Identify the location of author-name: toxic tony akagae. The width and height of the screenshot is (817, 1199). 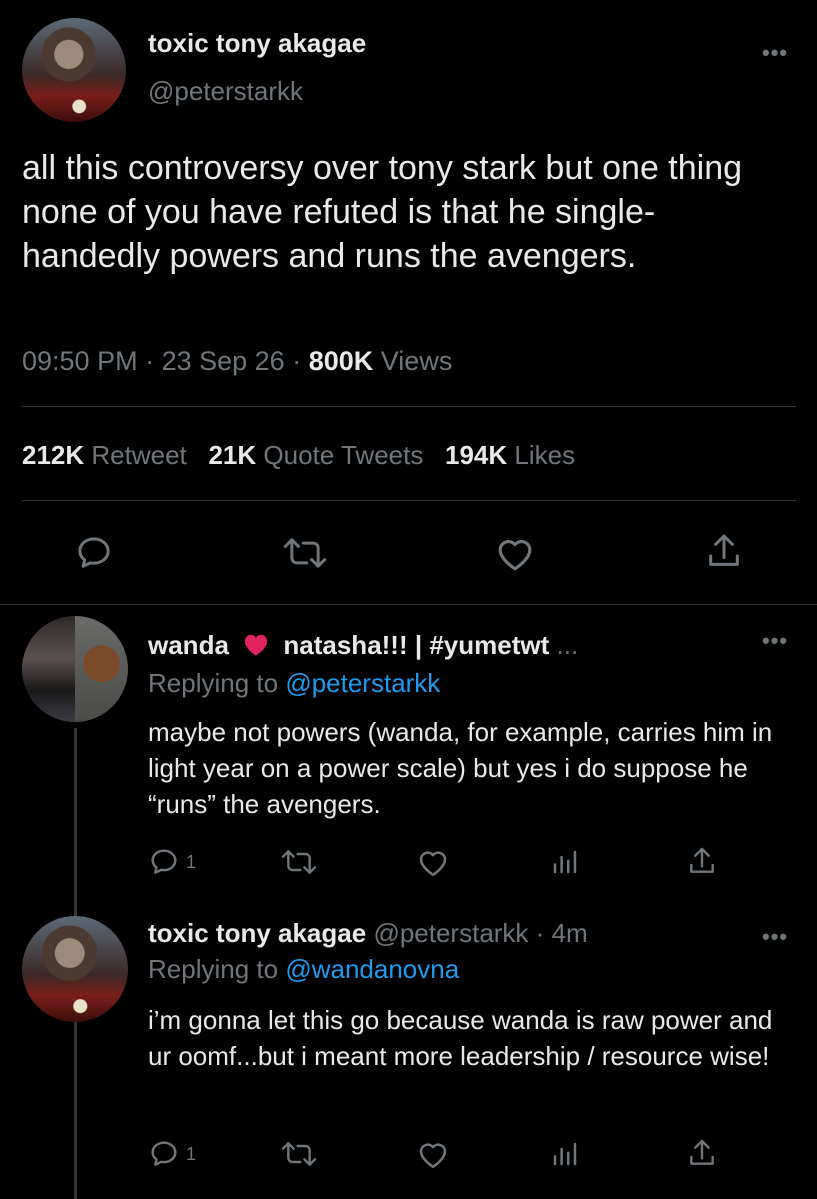
(257, 43).